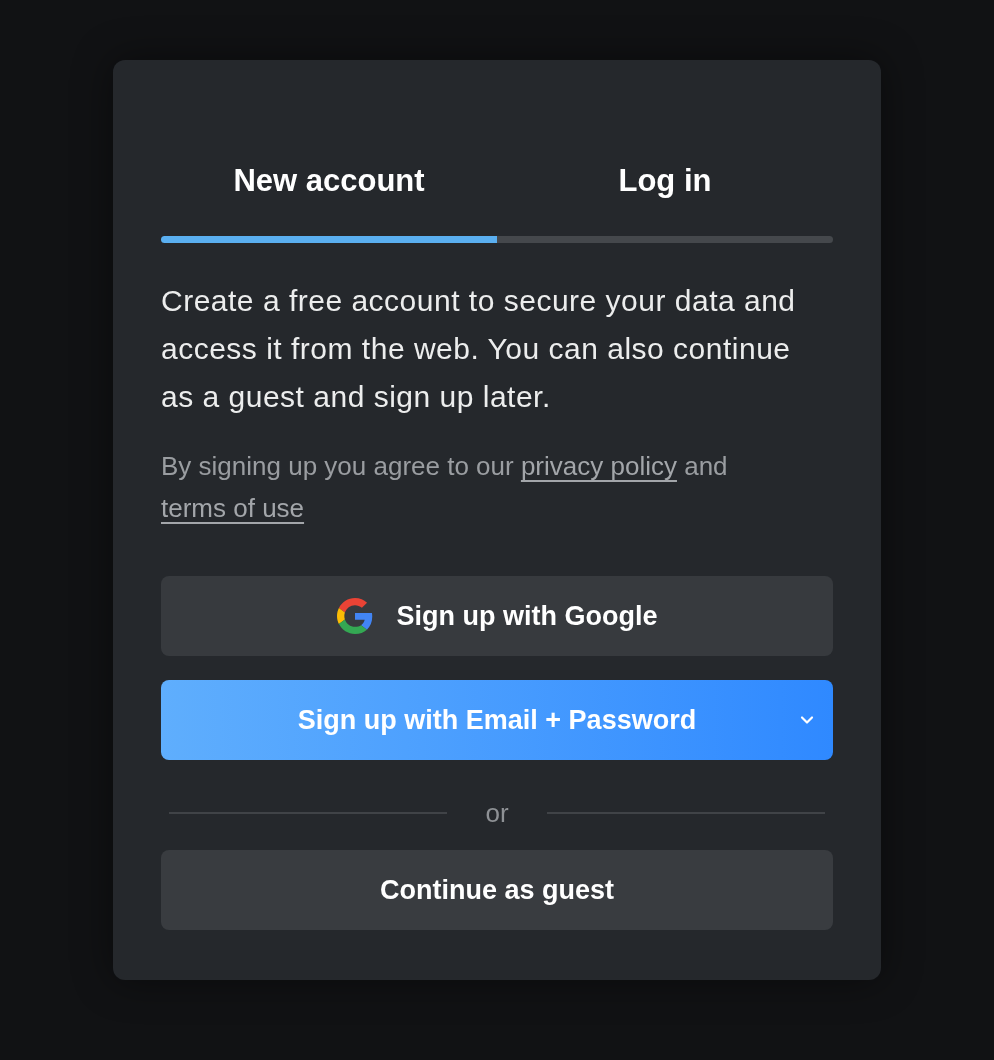 The height and width of the screenshot is (1060, 994). What do you see at coordinates (329, 181) in the screenshot?
I see `tab: New account` at bounding box center [329, 181].